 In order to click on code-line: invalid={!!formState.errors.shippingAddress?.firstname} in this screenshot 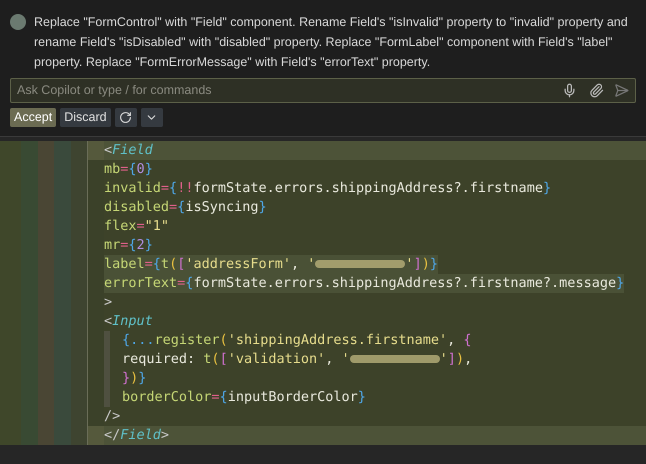, I will do `click(328, 188)`.